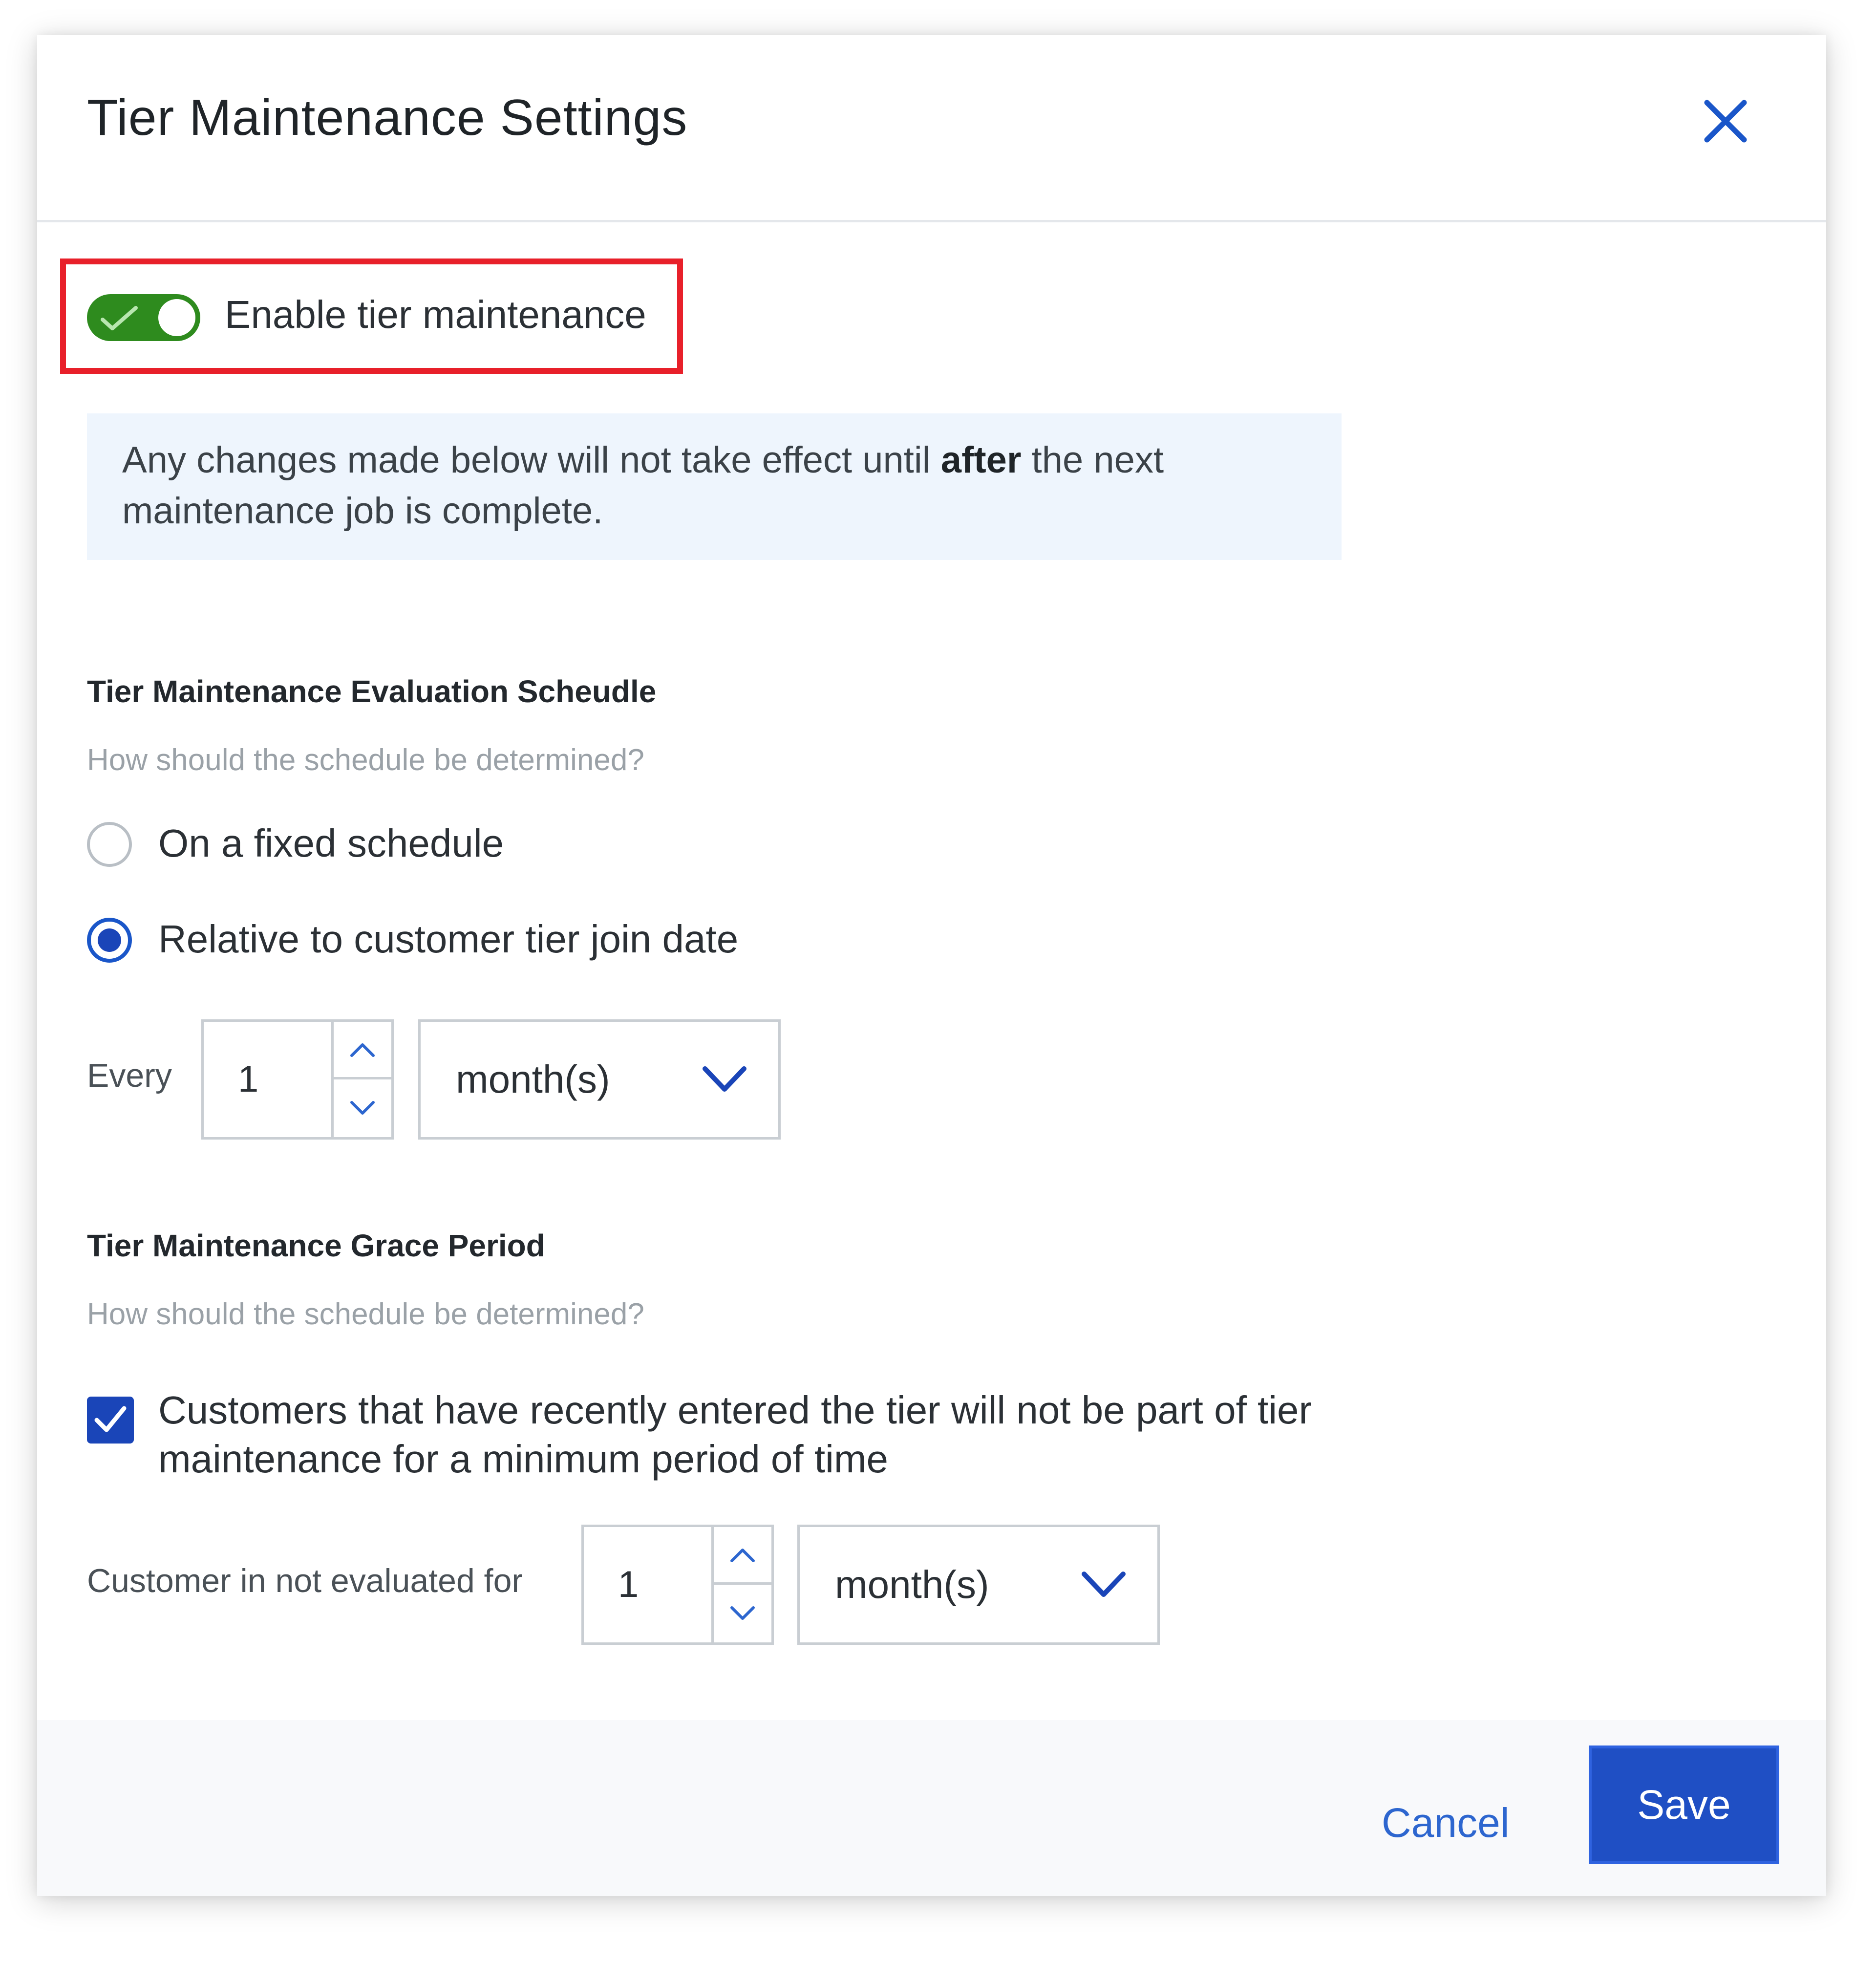 Image resolution: width=1876 pixels, height=1961 pixels. Describe the element at coordinates (677, 1585) in the screenshot. I see `grace-period-stepper: 1` at that location.